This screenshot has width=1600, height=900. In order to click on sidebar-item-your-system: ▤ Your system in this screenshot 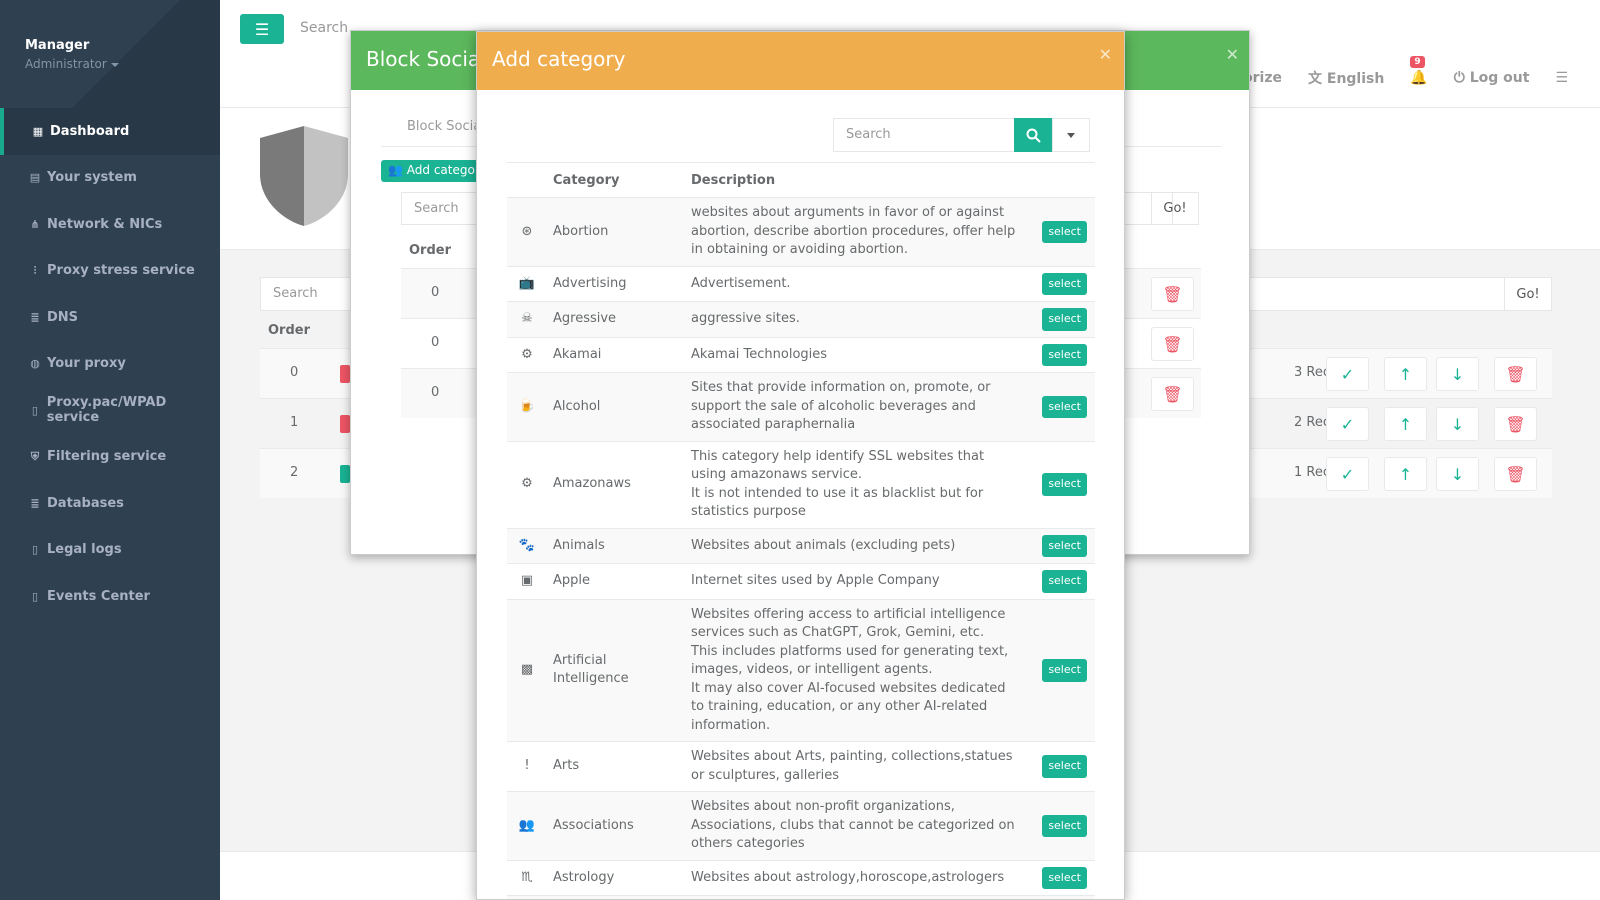, I will do `click(110, 178)`.